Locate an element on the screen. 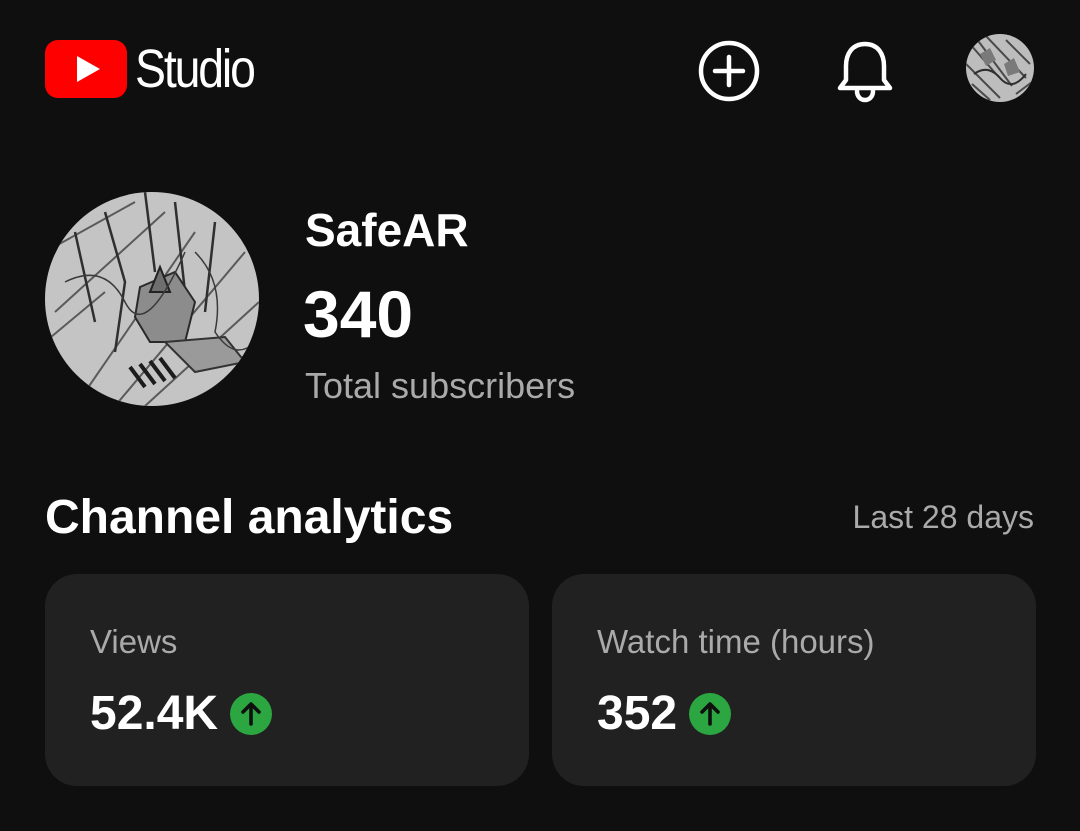 This screenshot has height=831, width=1080. watch-time-value-row: 352 is located at coordinates (664, 714).